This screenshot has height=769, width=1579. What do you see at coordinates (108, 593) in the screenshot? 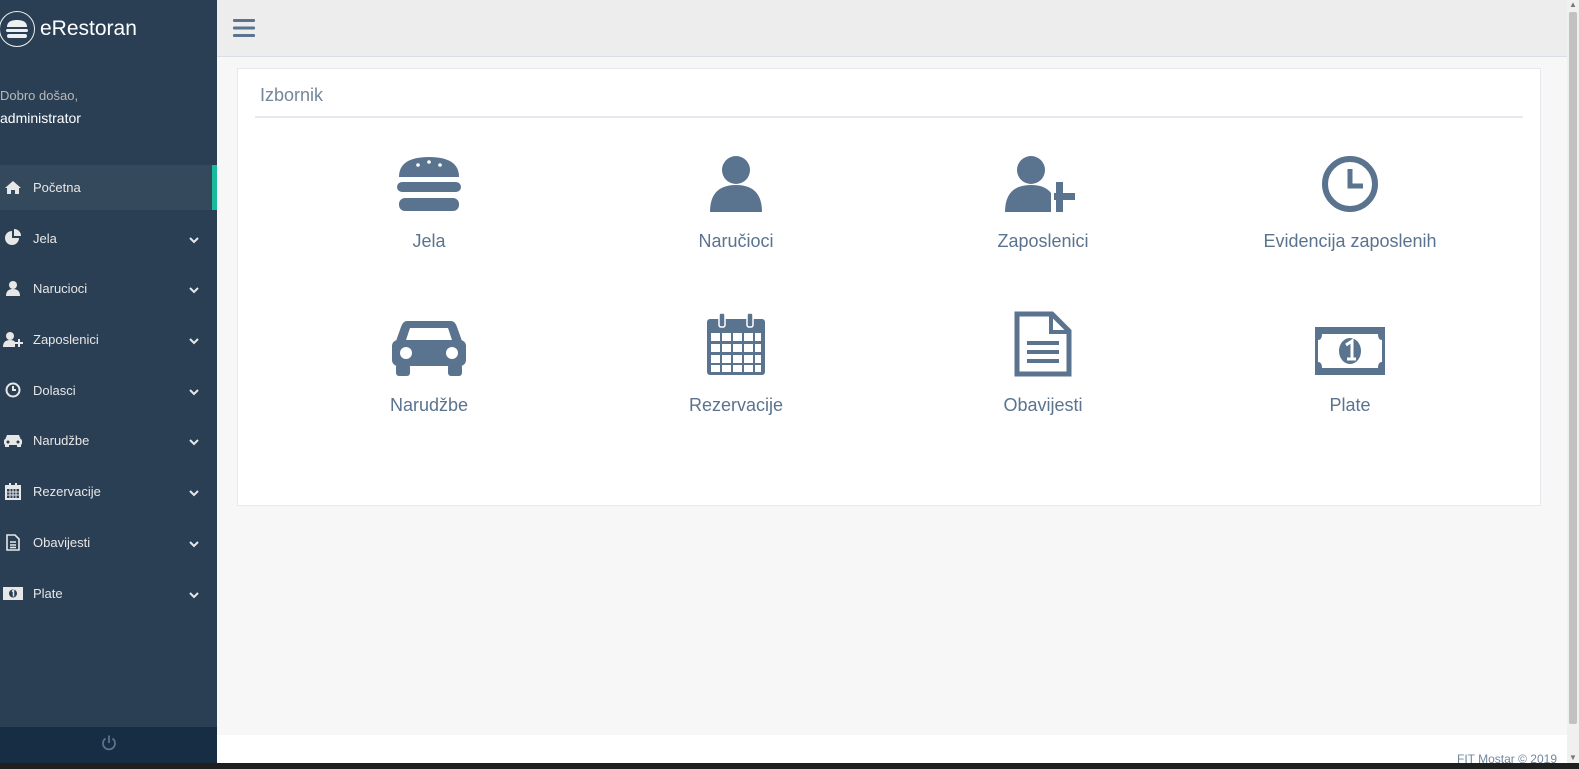
I see `sidebar-item-plate: Plate` at bounding box center [108, 593].